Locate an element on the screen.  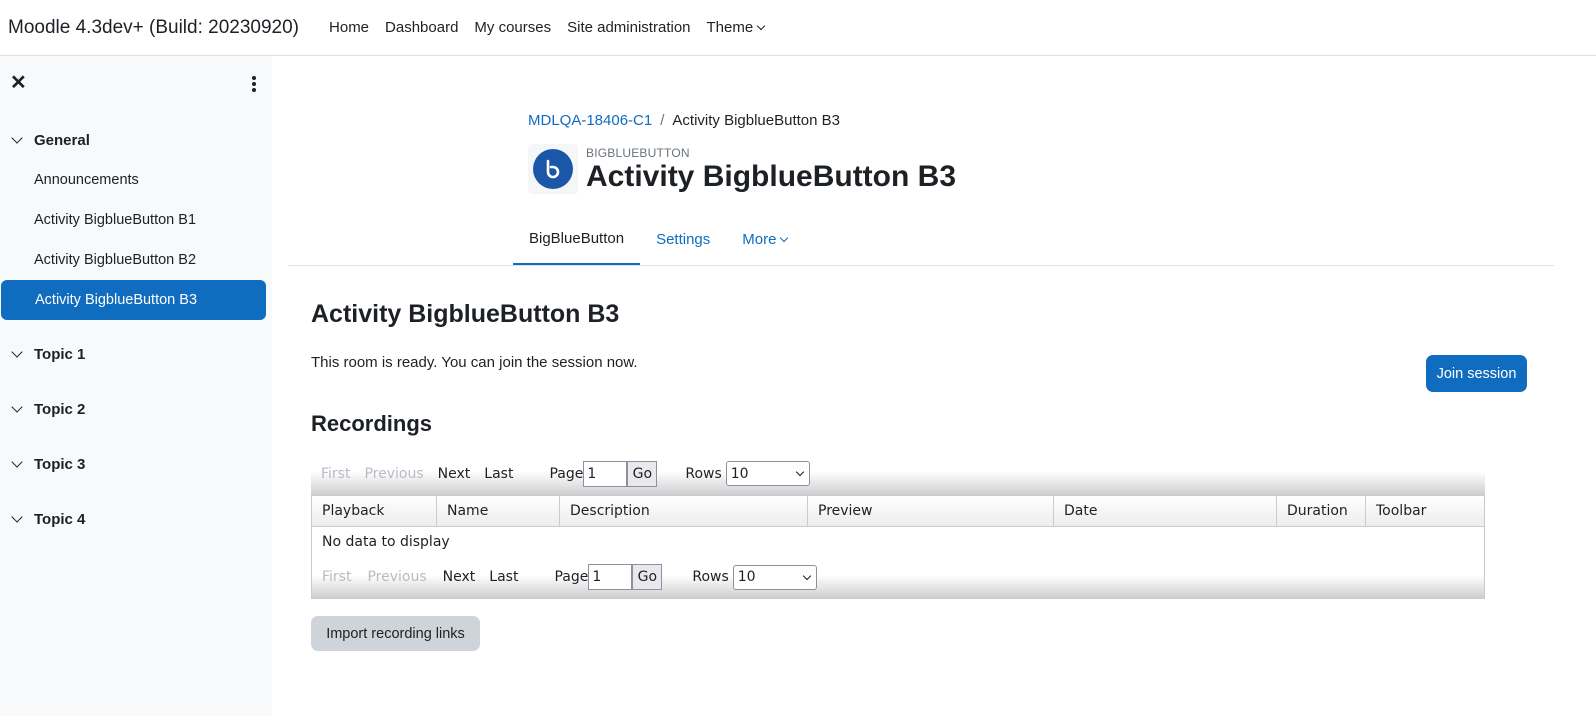
column-header-toolbar: Toolbar is located at coordinates (1425, 511).